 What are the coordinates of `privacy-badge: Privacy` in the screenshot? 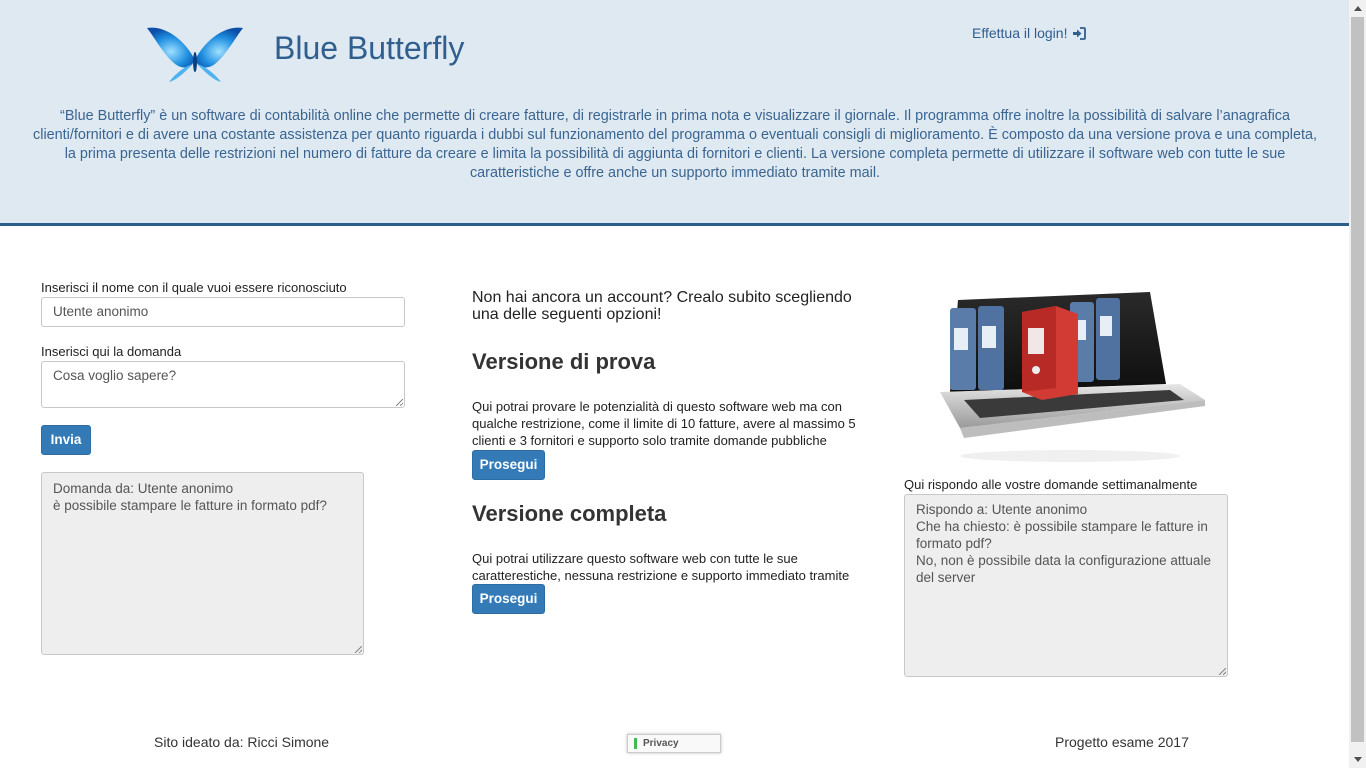 It's located at (674, 743).